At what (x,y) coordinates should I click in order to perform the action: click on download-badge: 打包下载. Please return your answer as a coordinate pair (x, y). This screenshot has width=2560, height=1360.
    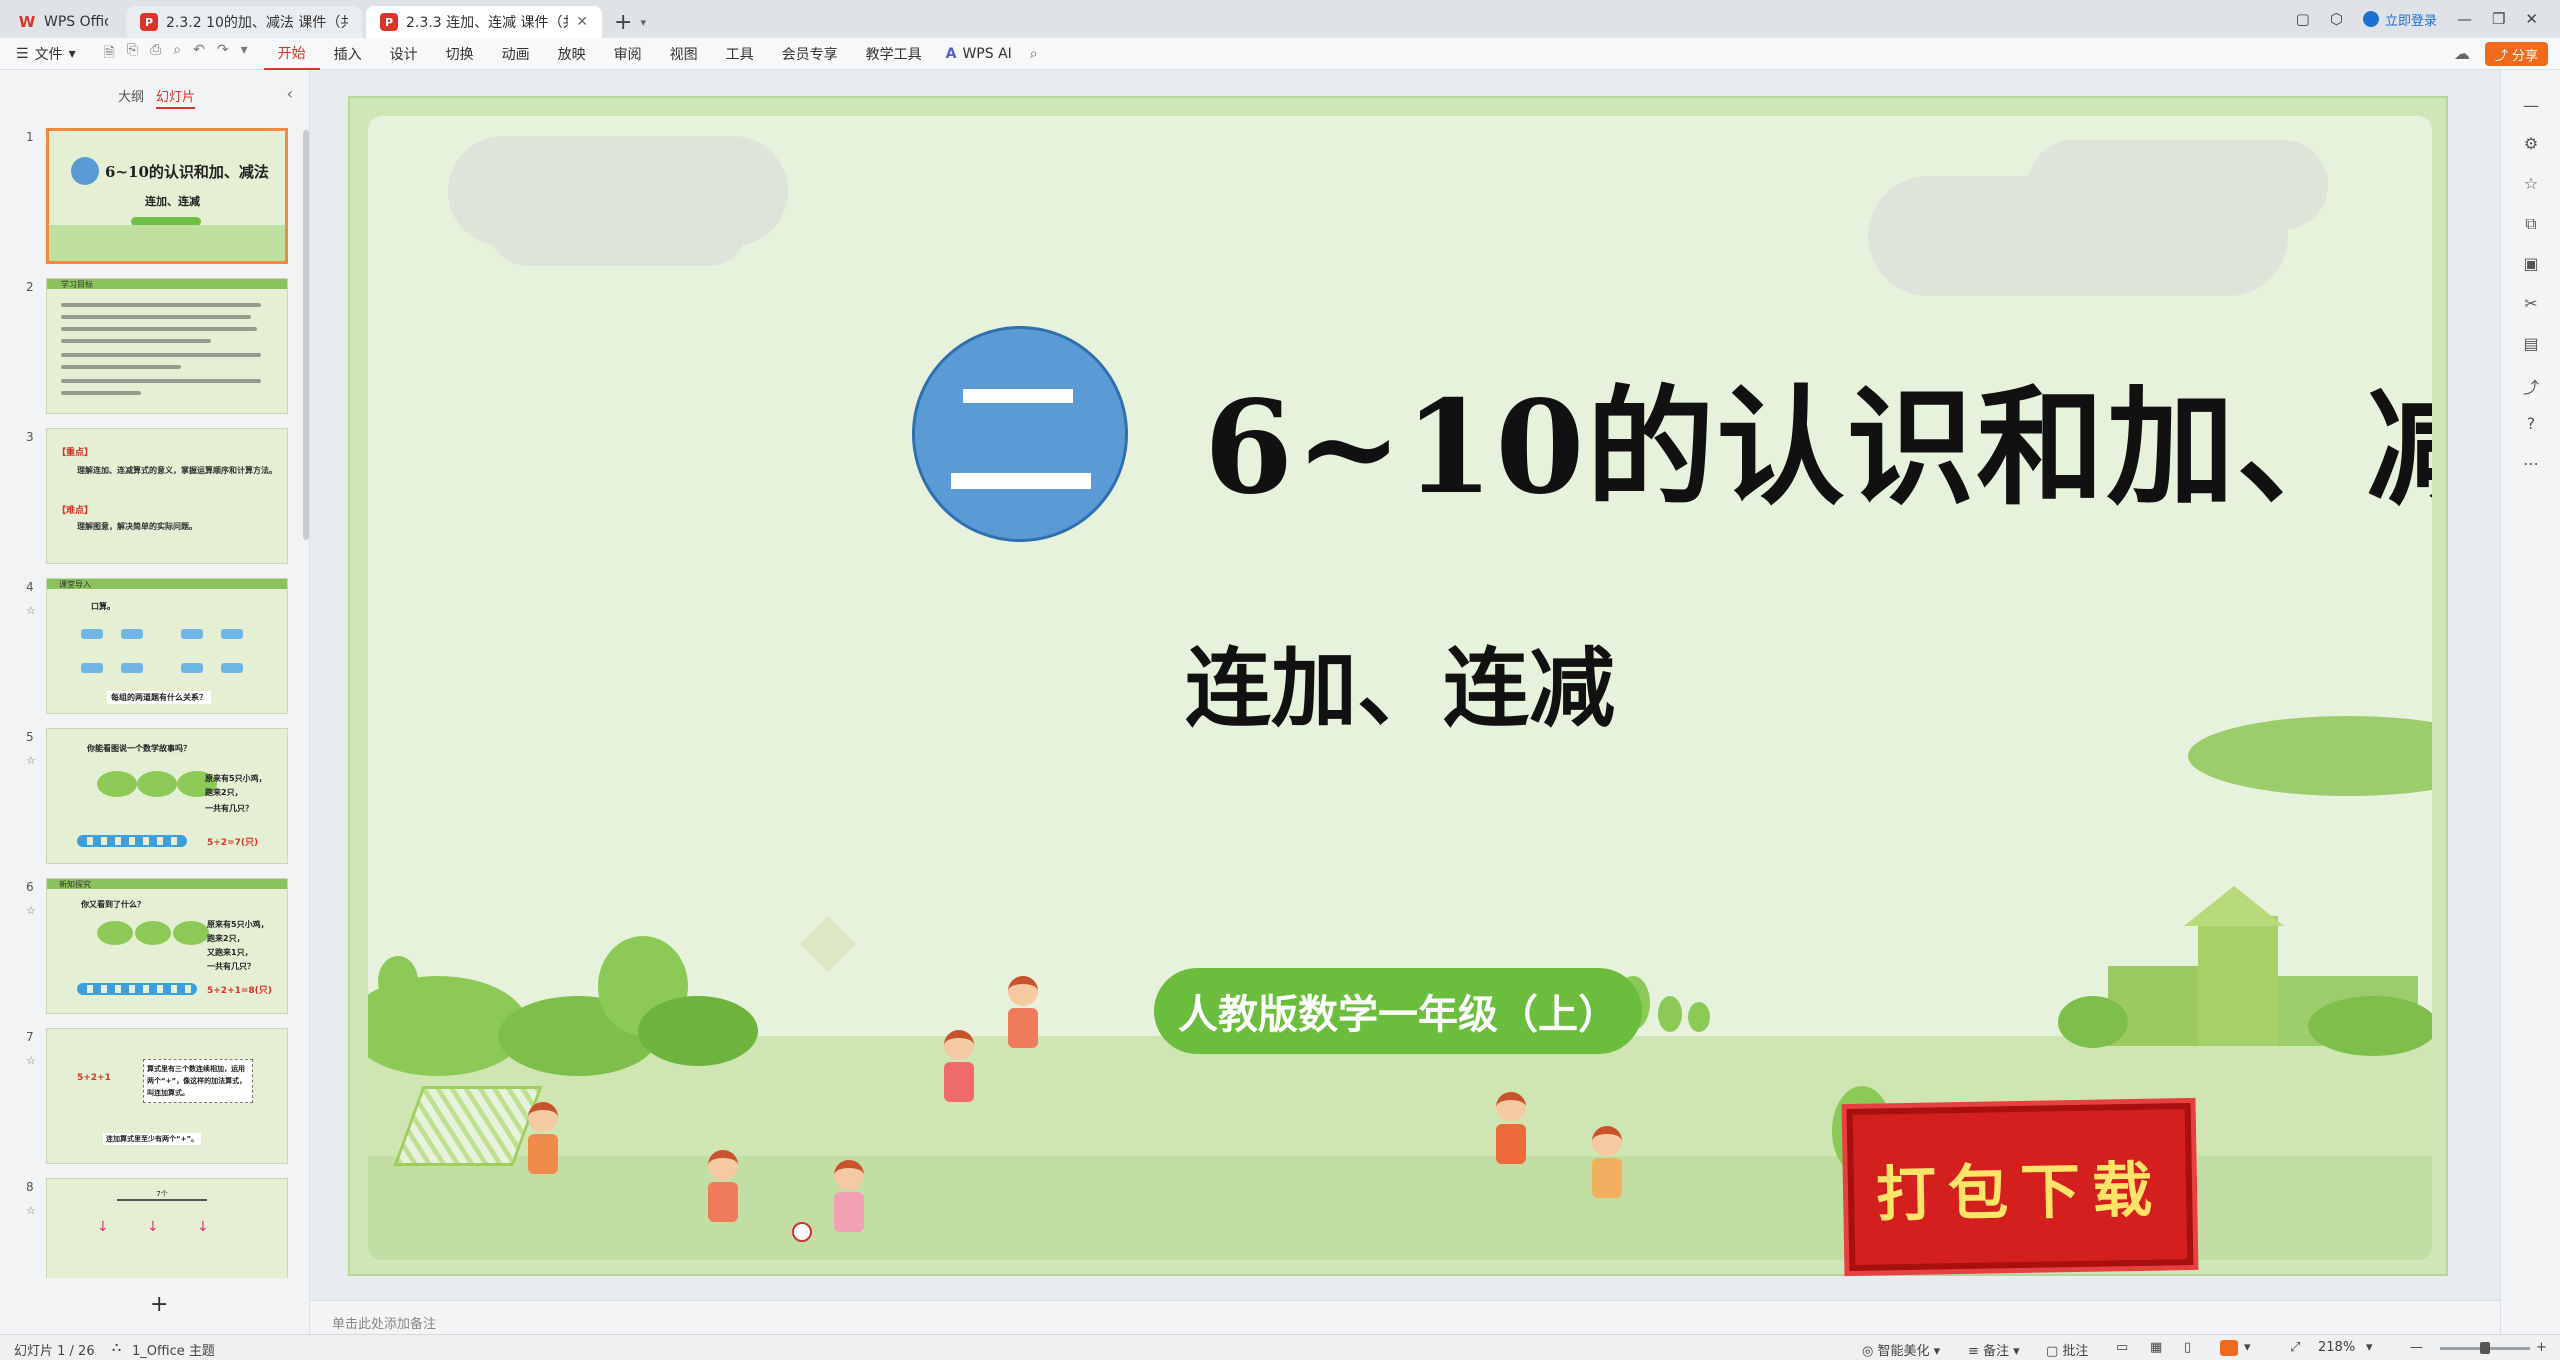
    Looking at the image, I should click on (2020, 1187).